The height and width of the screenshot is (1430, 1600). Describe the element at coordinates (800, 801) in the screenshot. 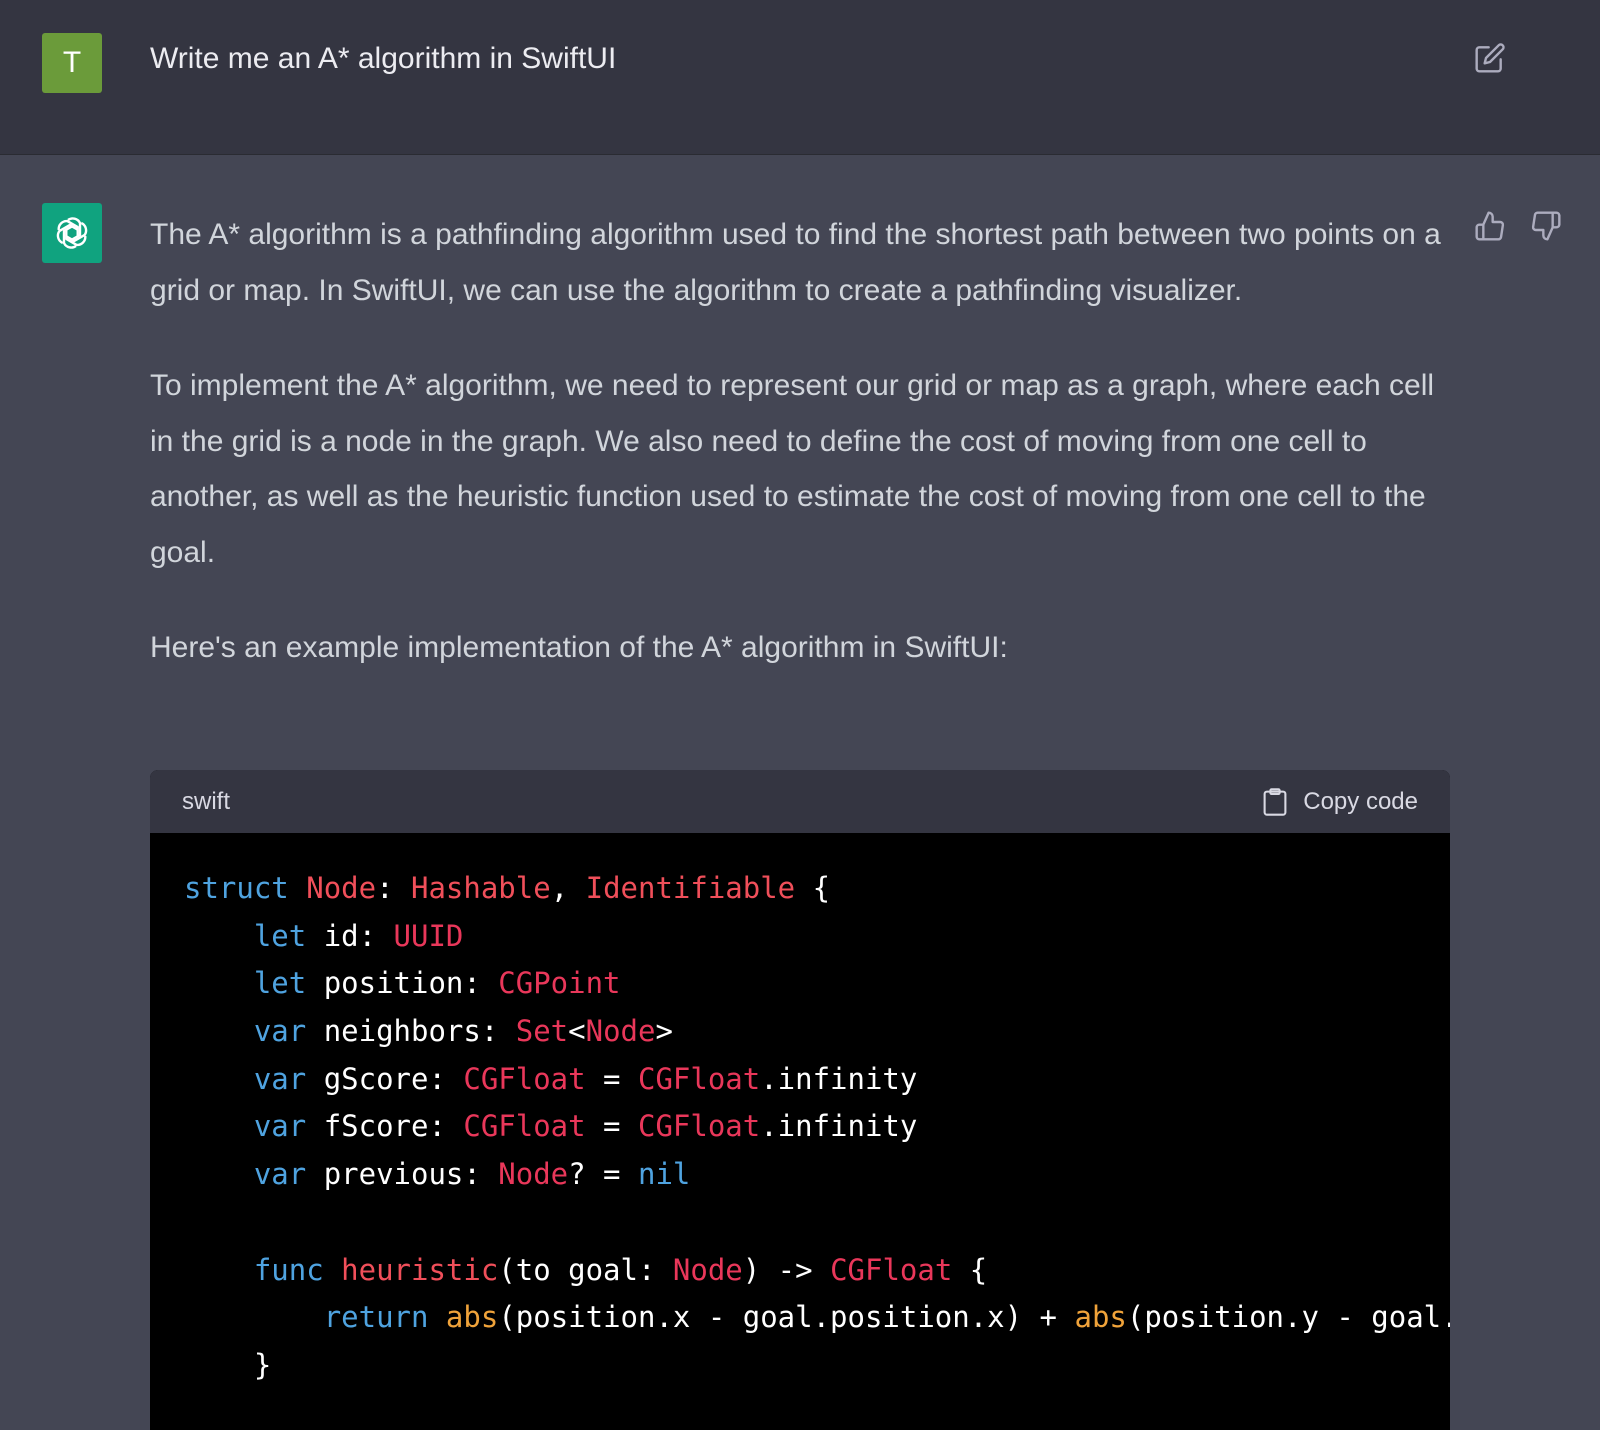

I see `code-block-header: swift Copy code` at that location.